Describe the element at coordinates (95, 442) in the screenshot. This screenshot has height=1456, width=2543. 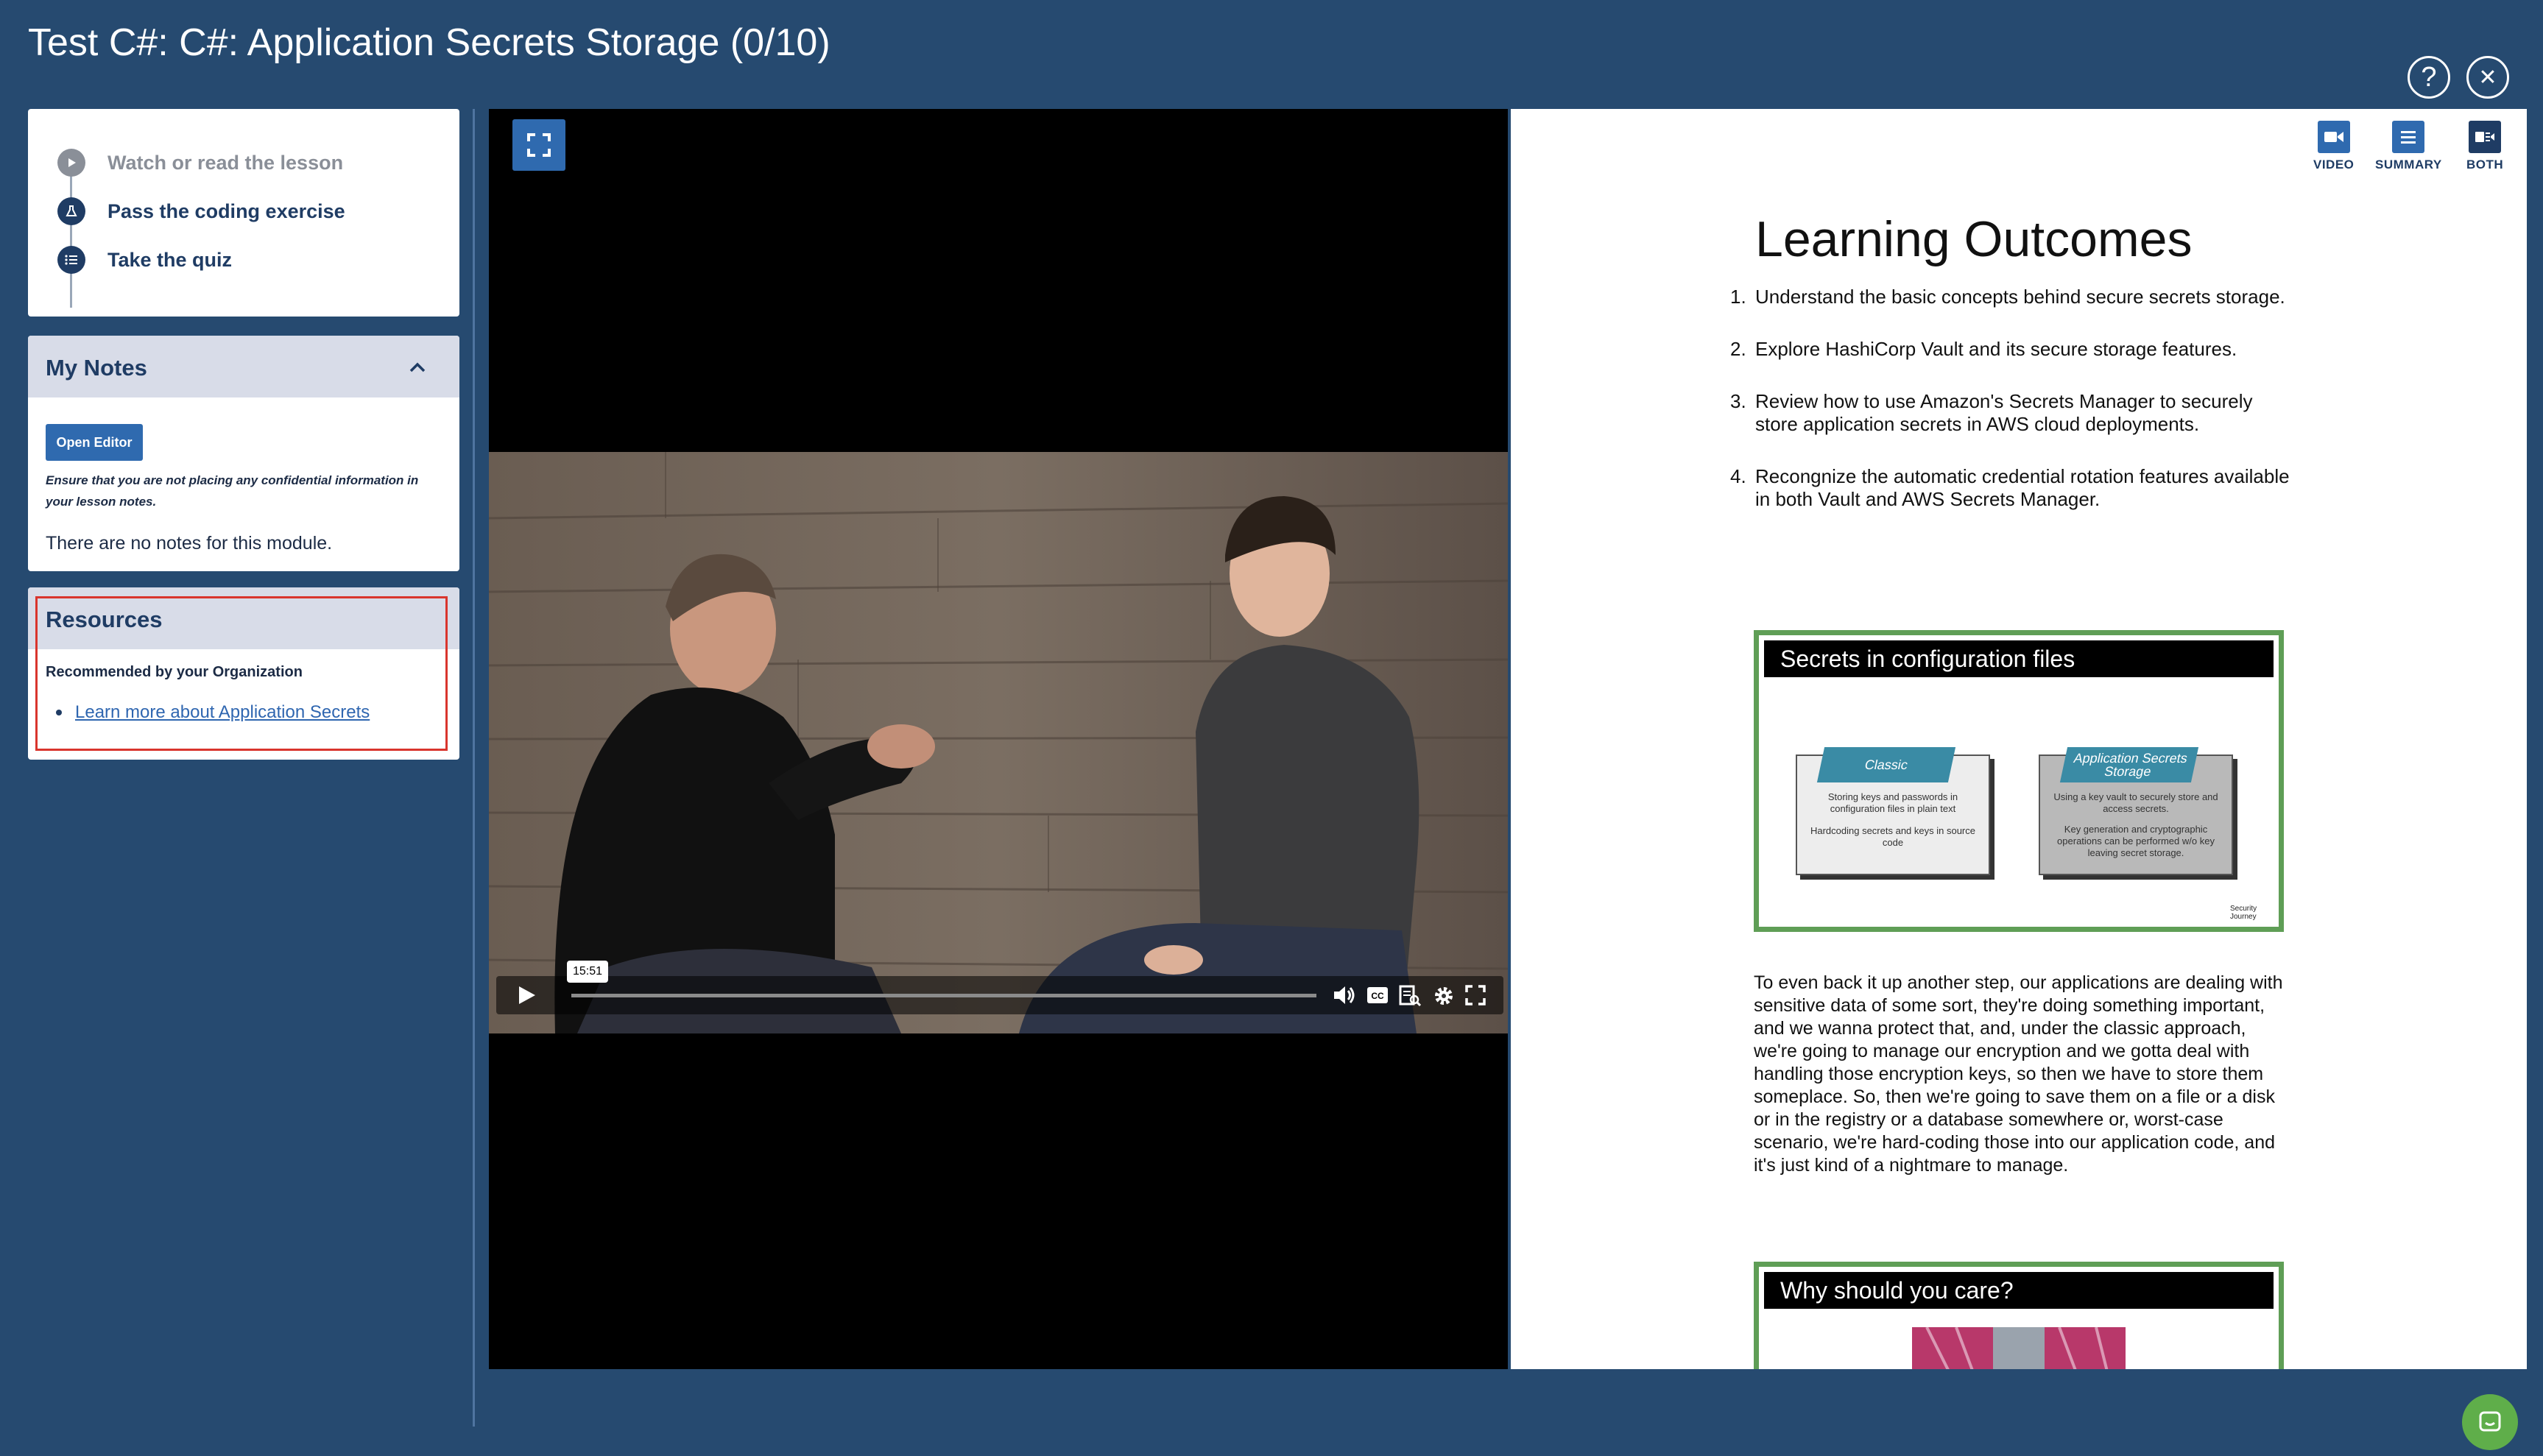
I see `open-editor-button: Open Editor` at that location.